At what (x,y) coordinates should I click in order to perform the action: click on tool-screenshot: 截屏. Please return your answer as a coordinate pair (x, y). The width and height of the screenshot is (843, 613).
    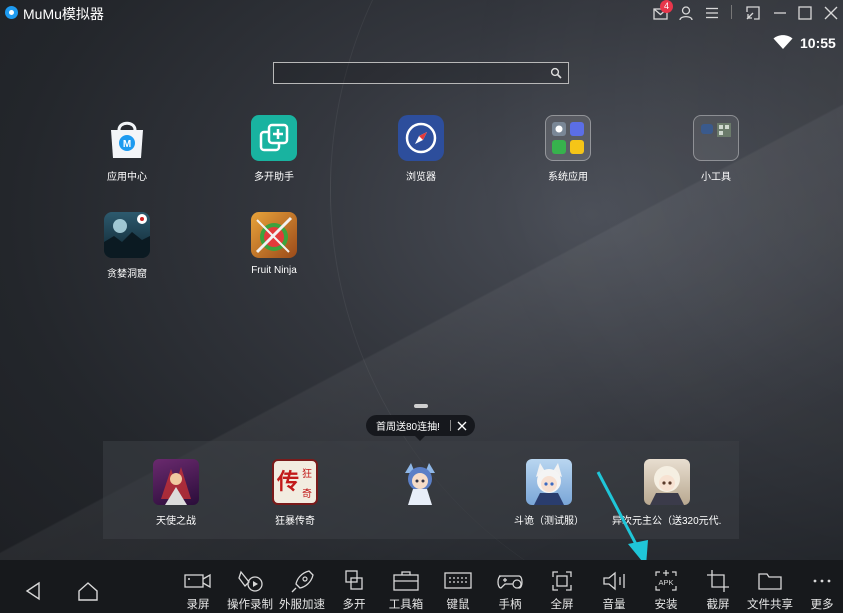
    Looking at the image, I should click on (718, 590).